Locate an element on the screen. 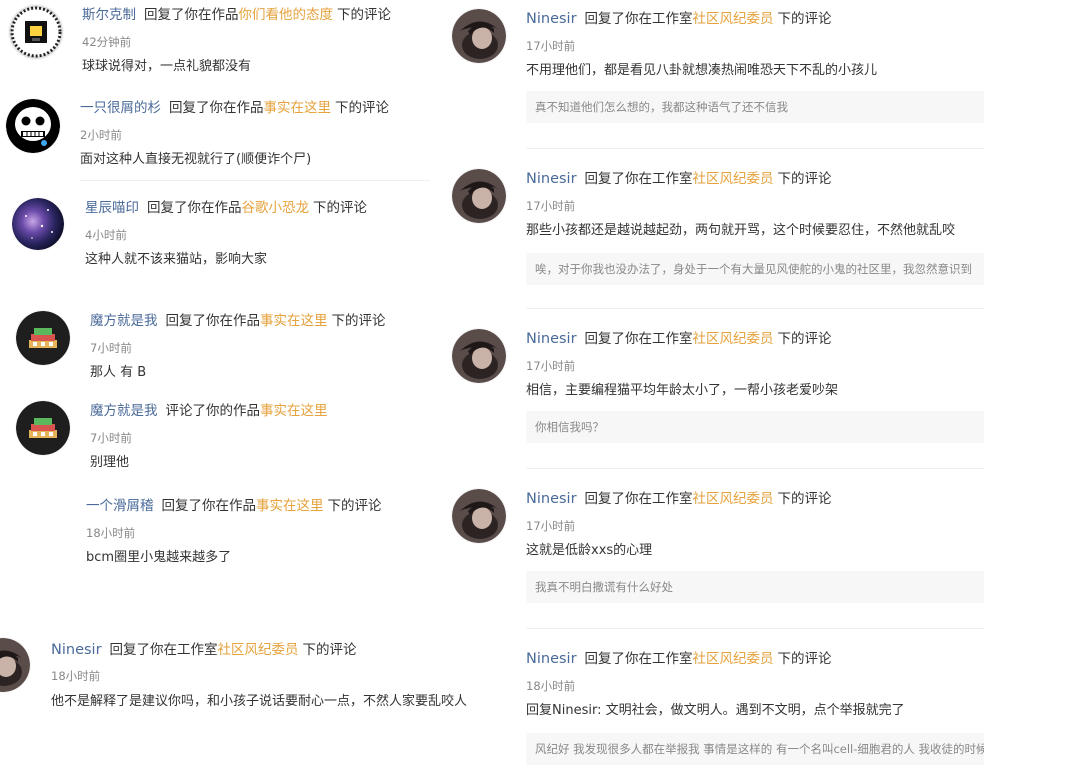 The image size is (1075, 766). quoted-comment: 真不知道他们怎么想的，我都这种语气了还不信我 is located at coordinates (755, 107).